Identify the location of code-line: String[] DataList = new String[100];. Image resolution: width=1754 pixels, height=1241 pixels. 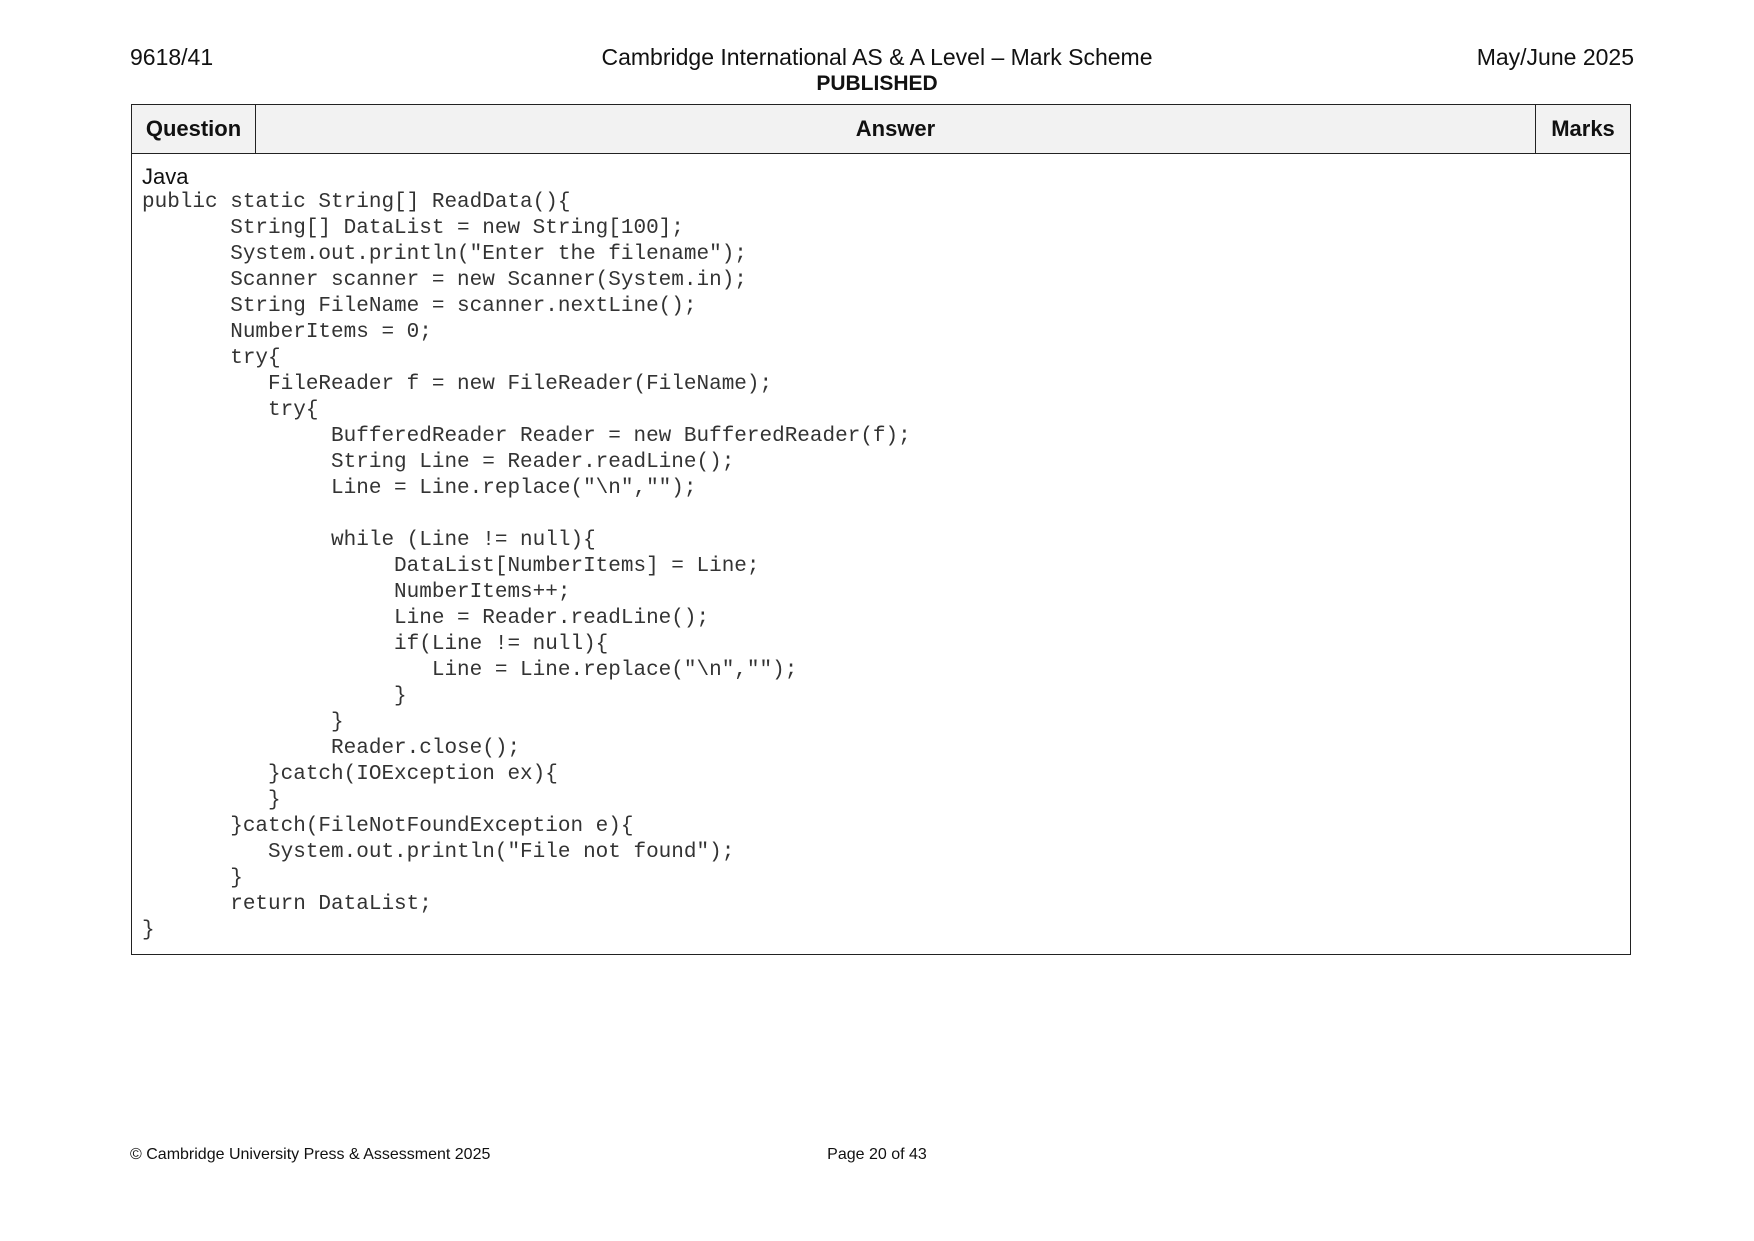
(413, 228).